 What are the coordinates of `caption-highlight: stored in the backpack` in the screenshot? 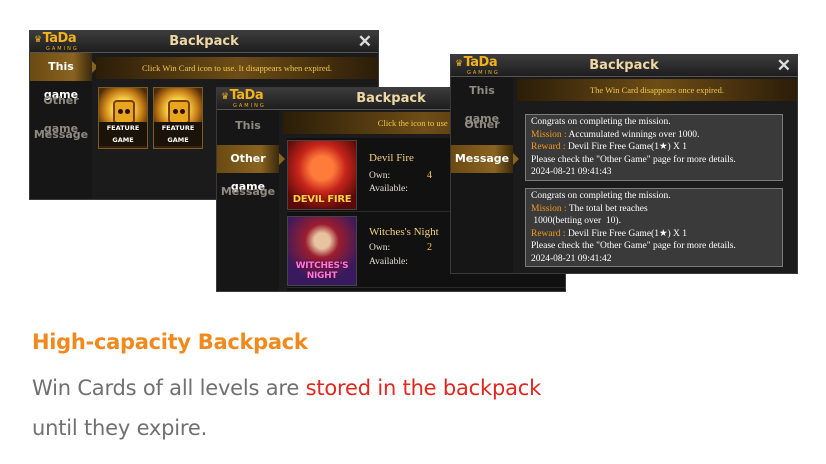 It's located at (423, 388).